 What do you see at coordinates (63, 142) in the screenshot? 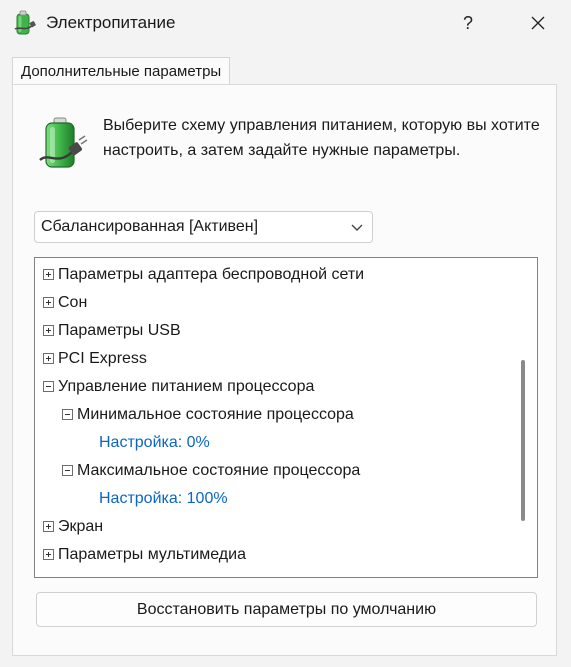
I see `battery-plug-icon` at bounding box center [63, 142].